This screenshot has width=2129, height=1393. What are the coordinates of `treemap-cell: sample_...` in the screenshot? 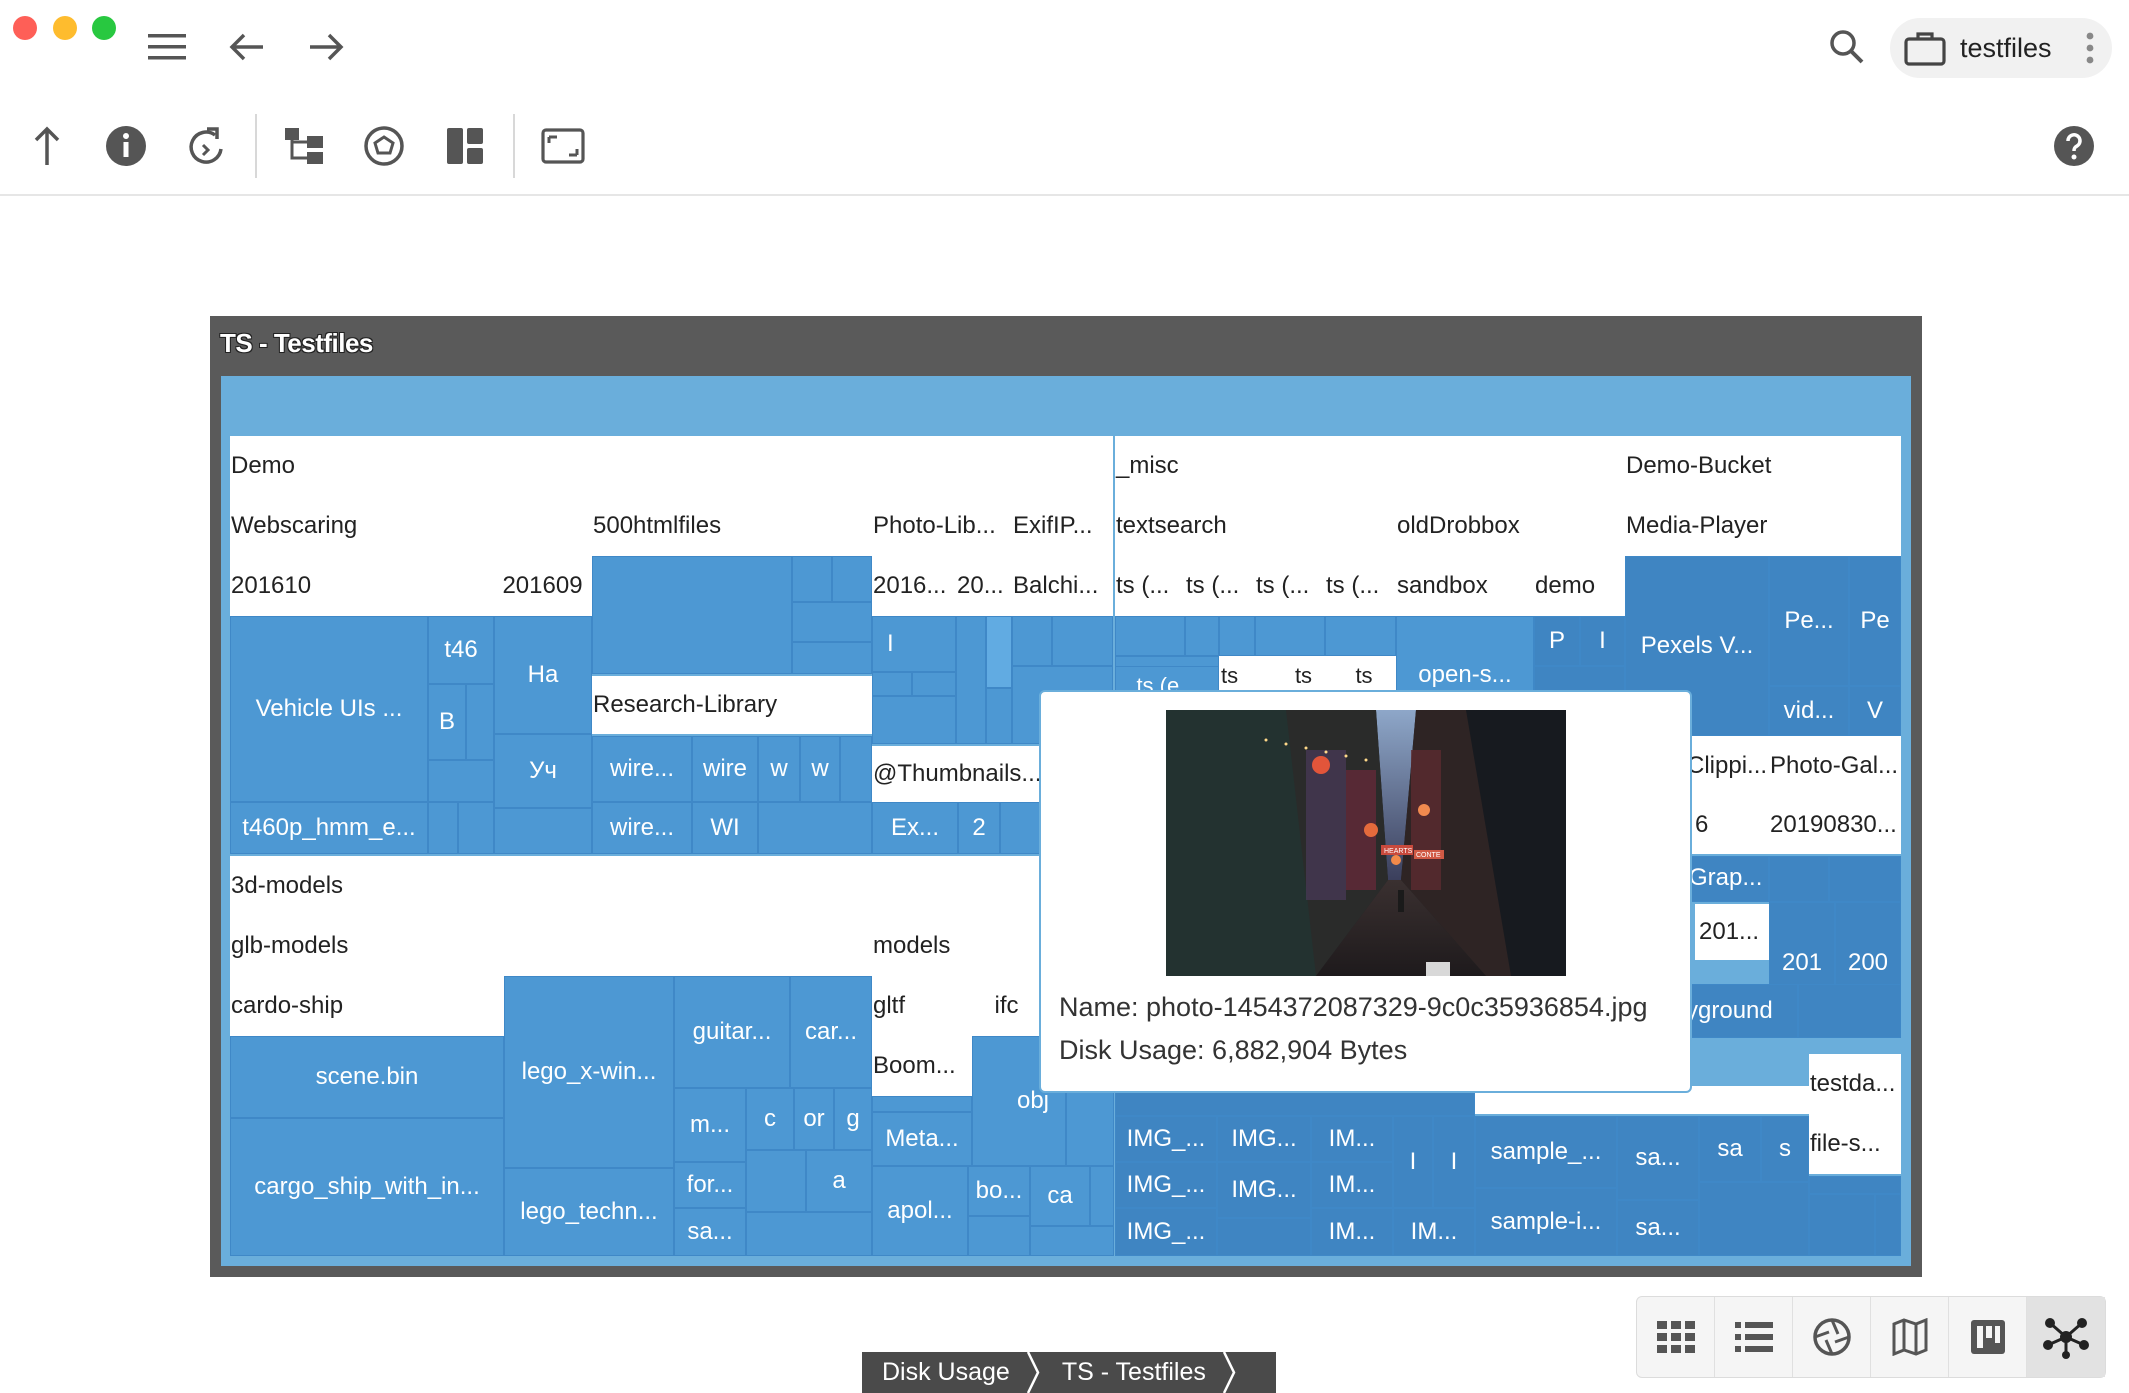 It's located at (1546, 1152).